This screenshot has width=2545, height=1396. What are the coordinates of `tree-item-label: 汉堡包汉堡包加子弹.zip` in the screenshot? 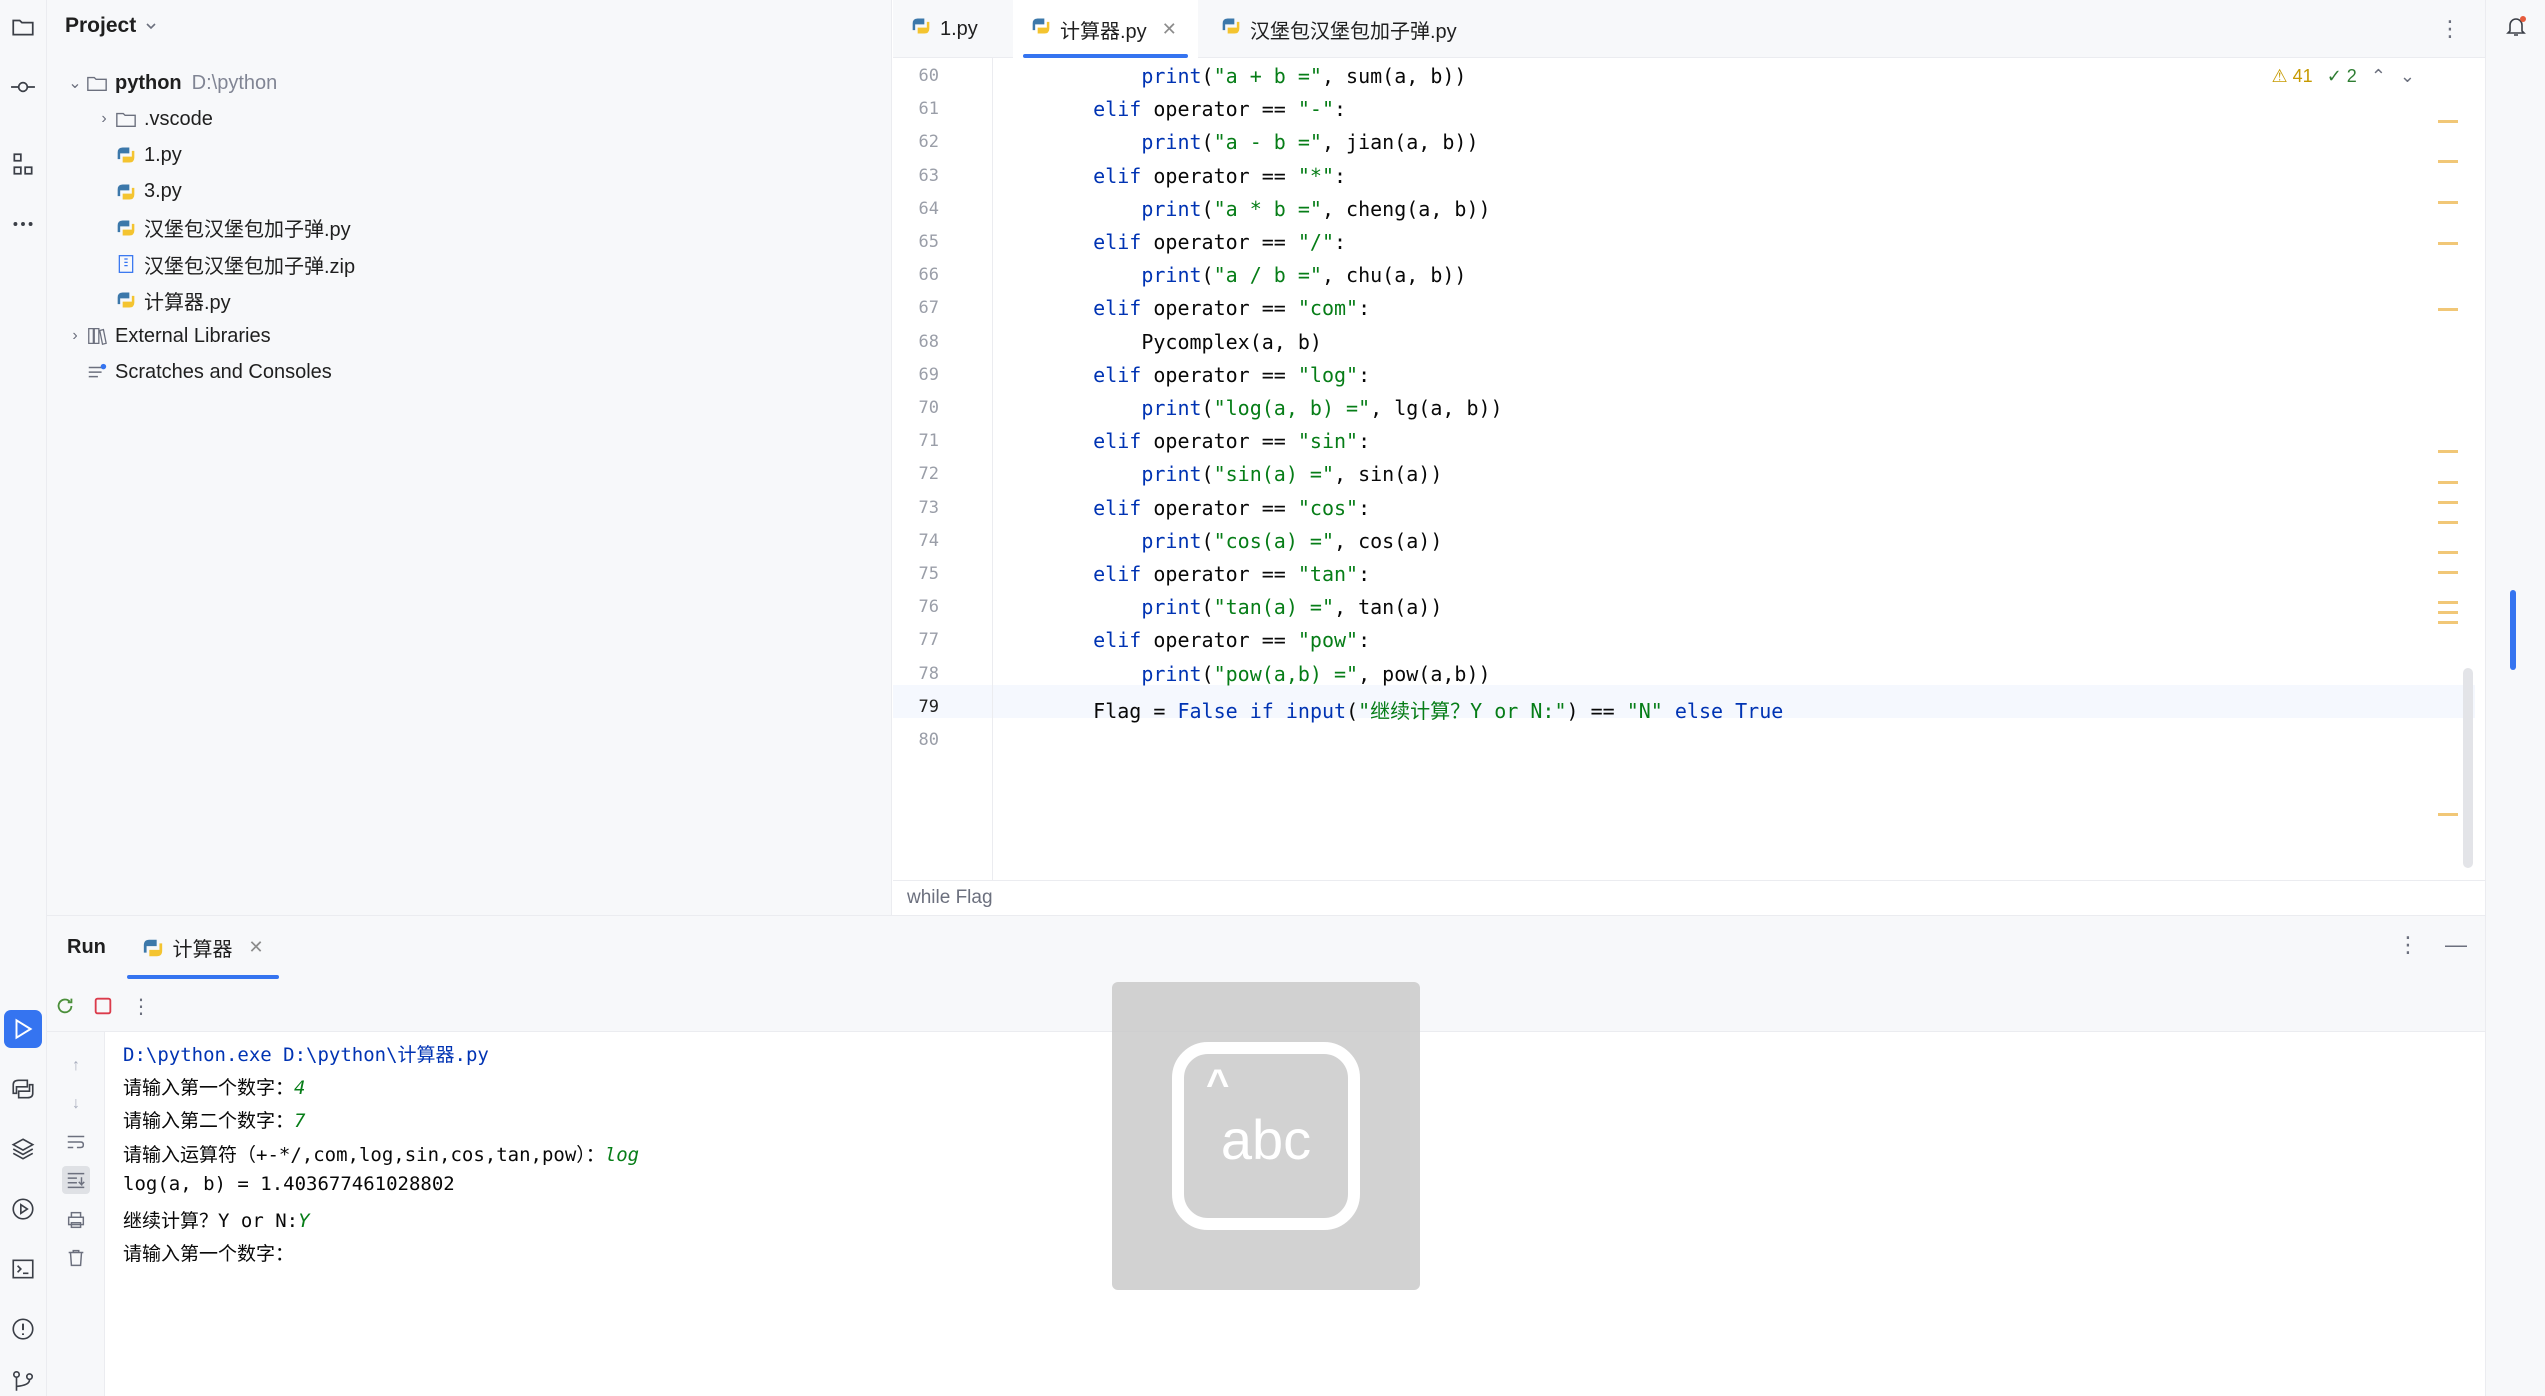 It's located at (250, 266).